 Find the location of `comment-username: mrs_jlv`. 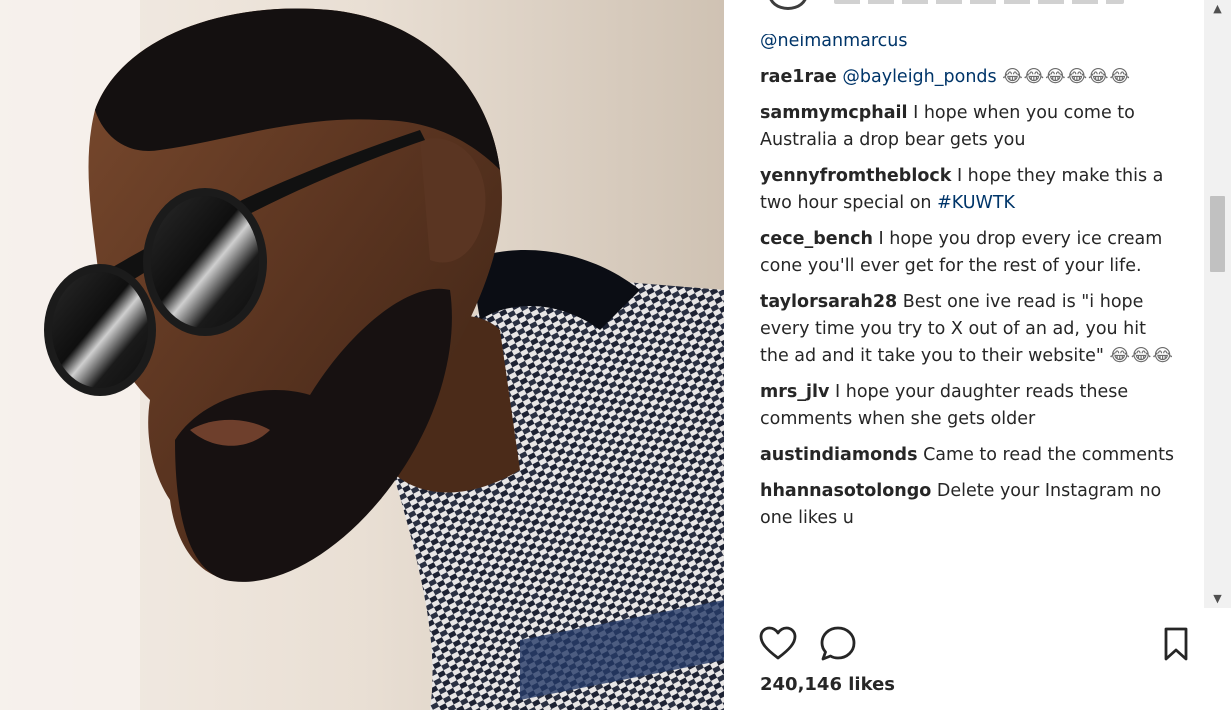

comment-username: mrs_jlv is located at coordinates (794, 392).